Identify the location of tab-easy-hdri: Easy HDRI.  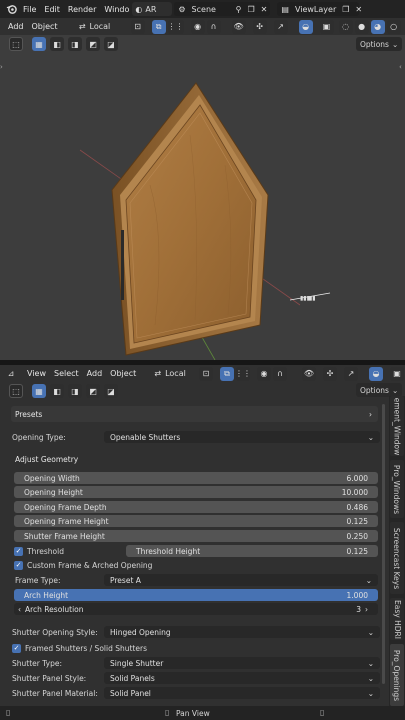
(397, 619).